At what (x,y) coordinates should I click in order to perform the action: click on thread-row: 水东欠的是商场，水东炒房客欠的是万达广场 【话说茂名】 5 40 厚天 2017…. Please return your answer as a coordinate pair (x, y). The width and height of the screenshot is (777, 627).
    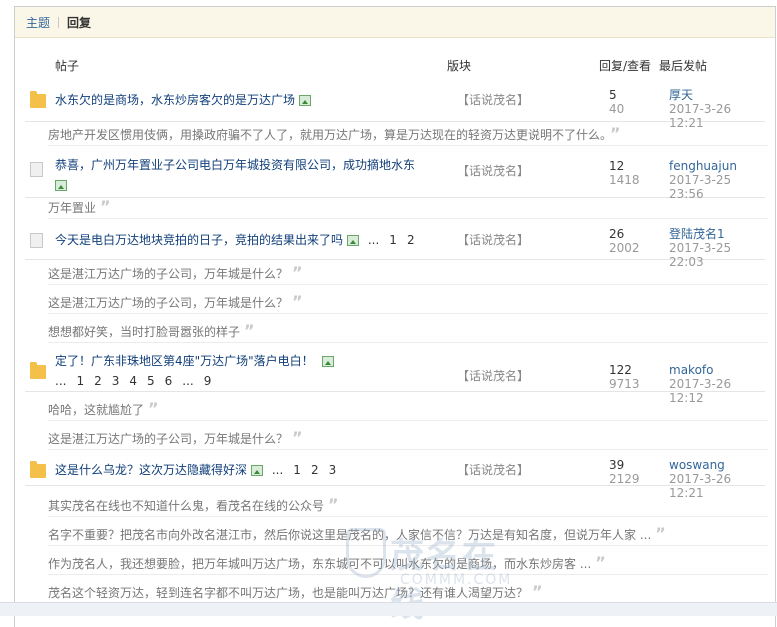
    Looking at the image, I should click on (395, 108).